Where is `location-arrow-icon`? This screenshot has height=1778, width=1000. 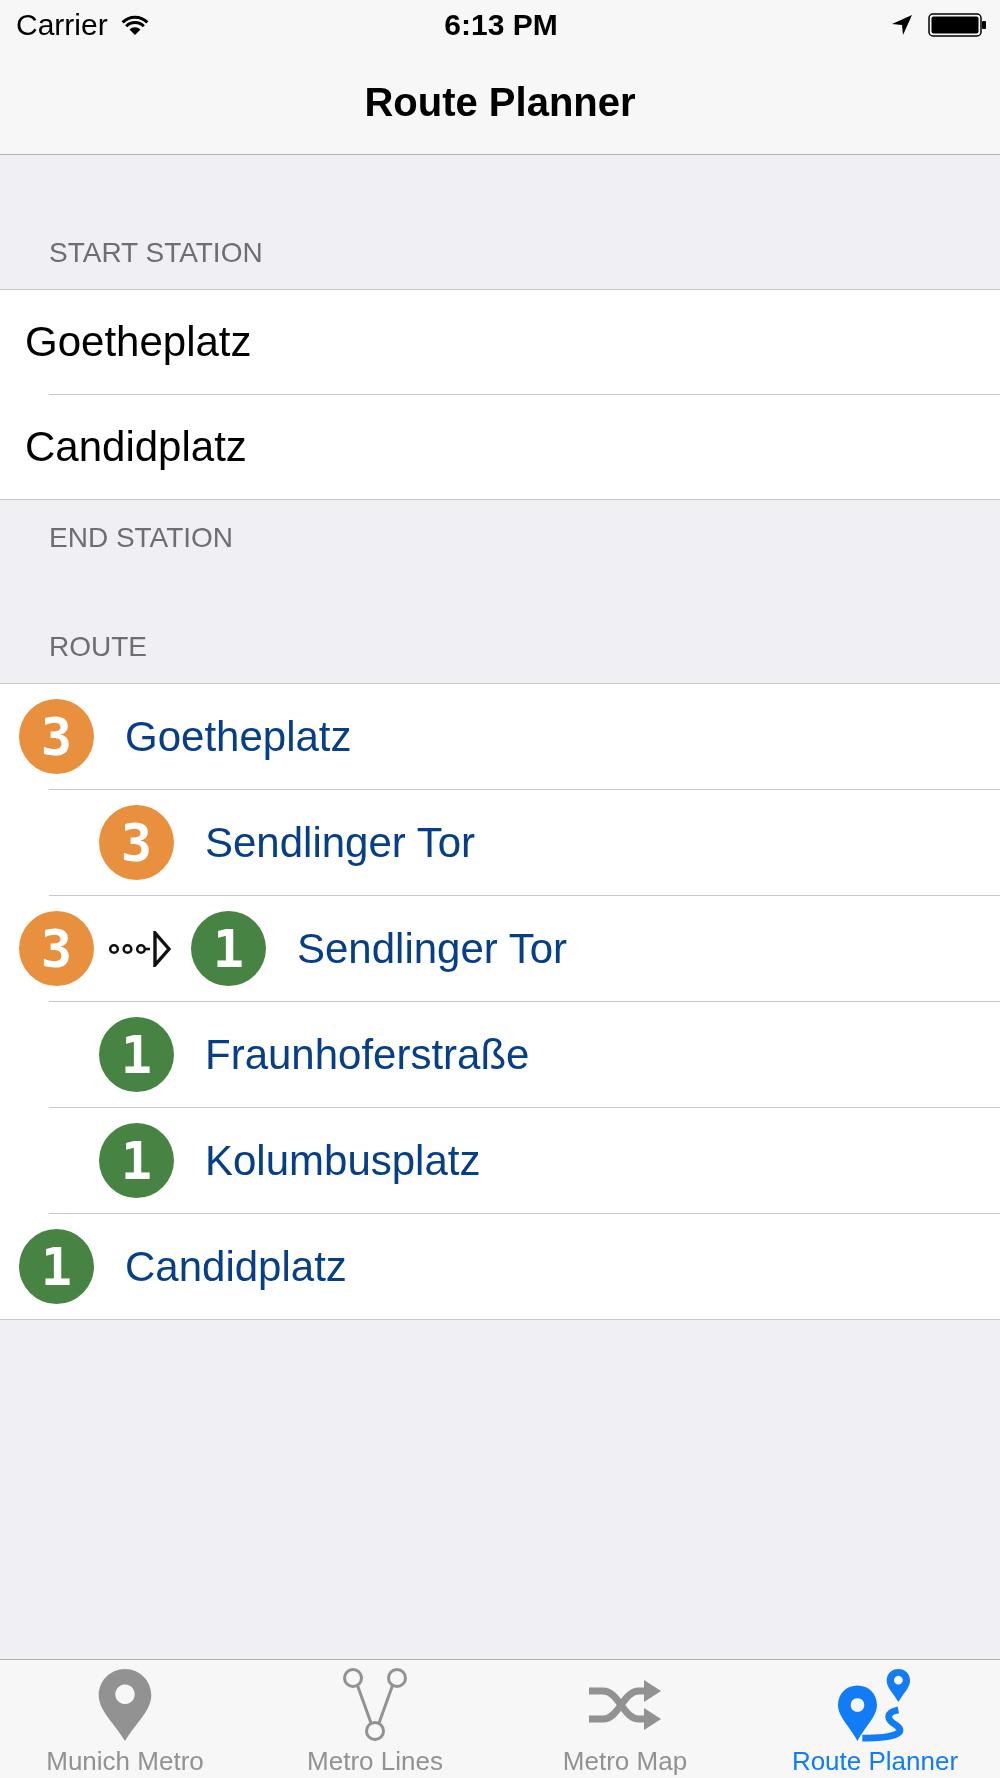
location-arrow-icon is located at coordinates (902, 24).